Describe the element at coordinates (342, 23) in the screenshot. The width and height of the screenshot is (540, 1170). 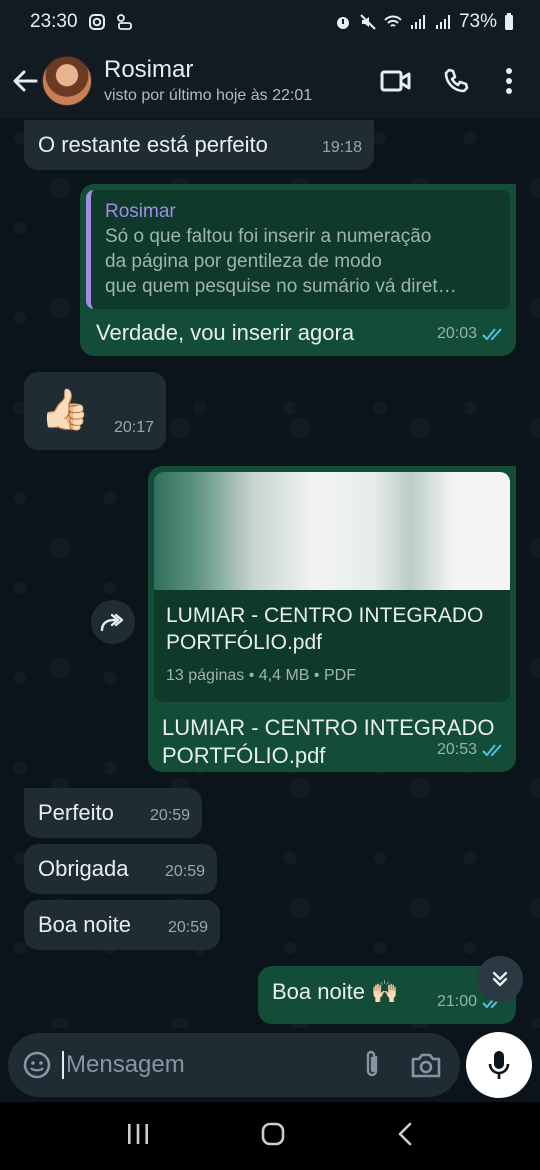
I see `alarm-icon` at that location.